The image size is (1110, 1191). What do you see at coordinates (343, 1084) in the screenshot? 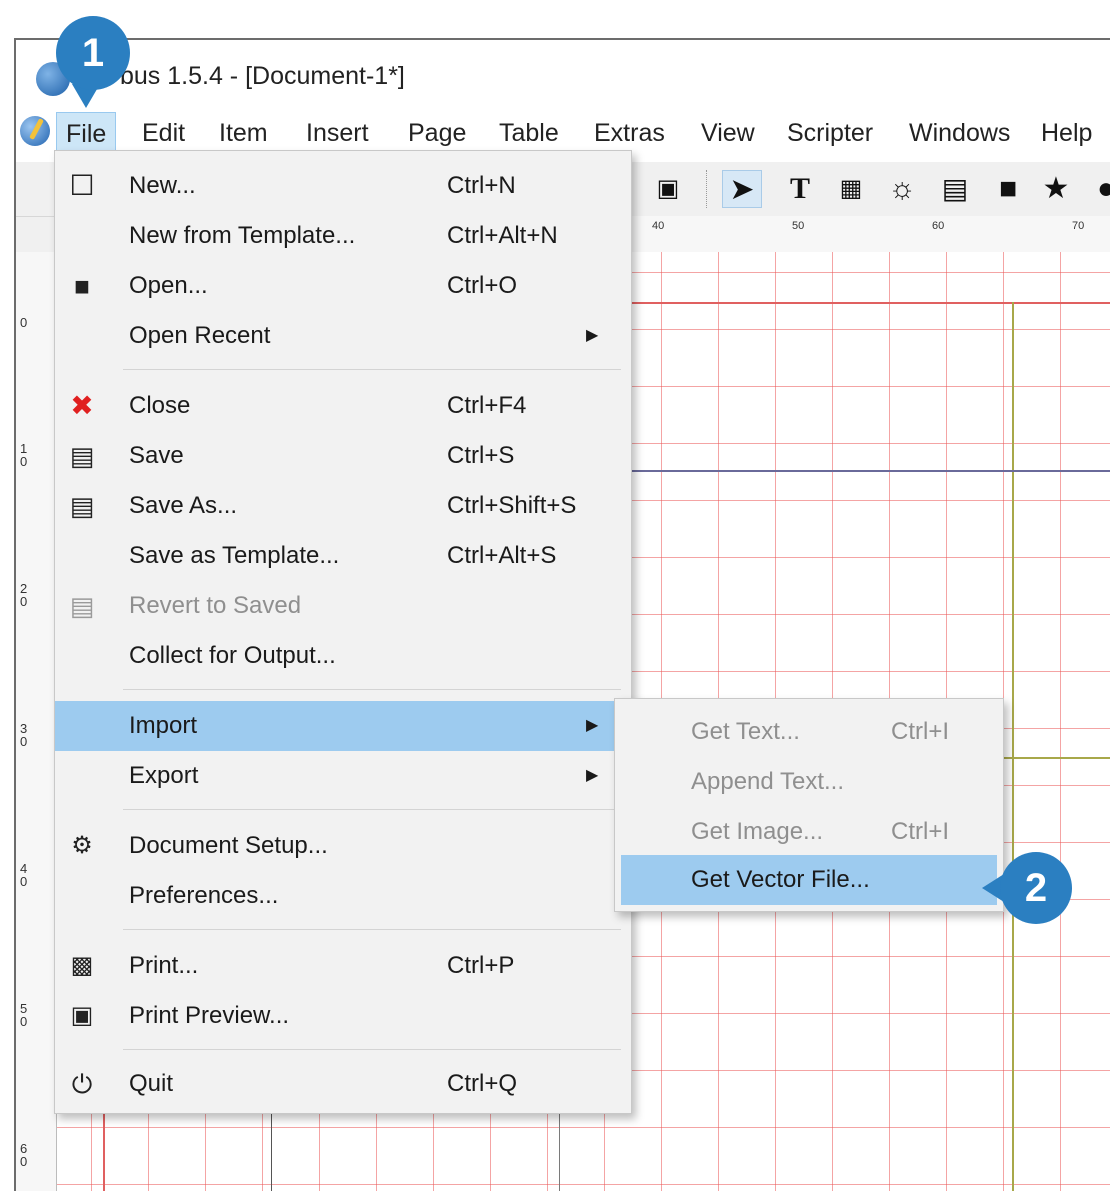
I see `menu-item-quit: ⏻ Quit Ctrl+Q` at bounding box center [343, 1084].